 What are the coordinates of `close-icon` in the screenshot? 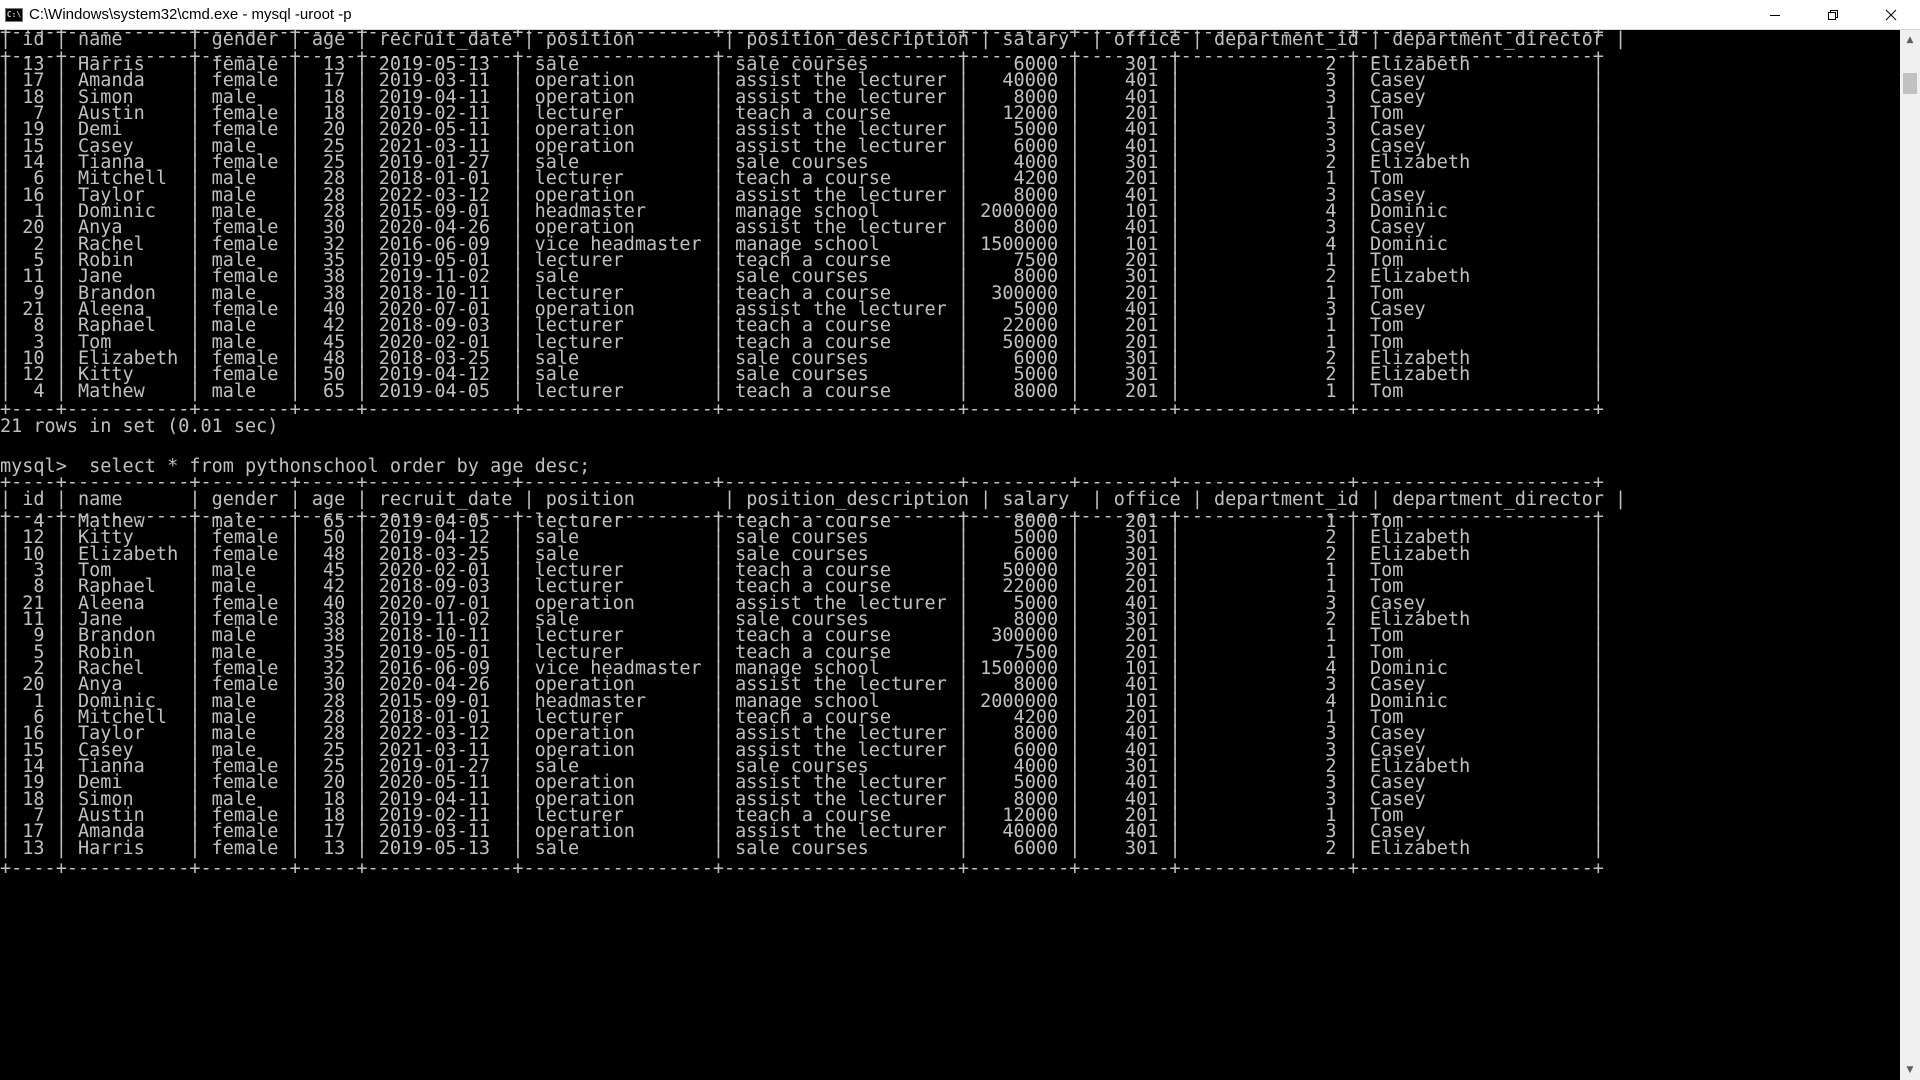 It's located at (1891, 14).